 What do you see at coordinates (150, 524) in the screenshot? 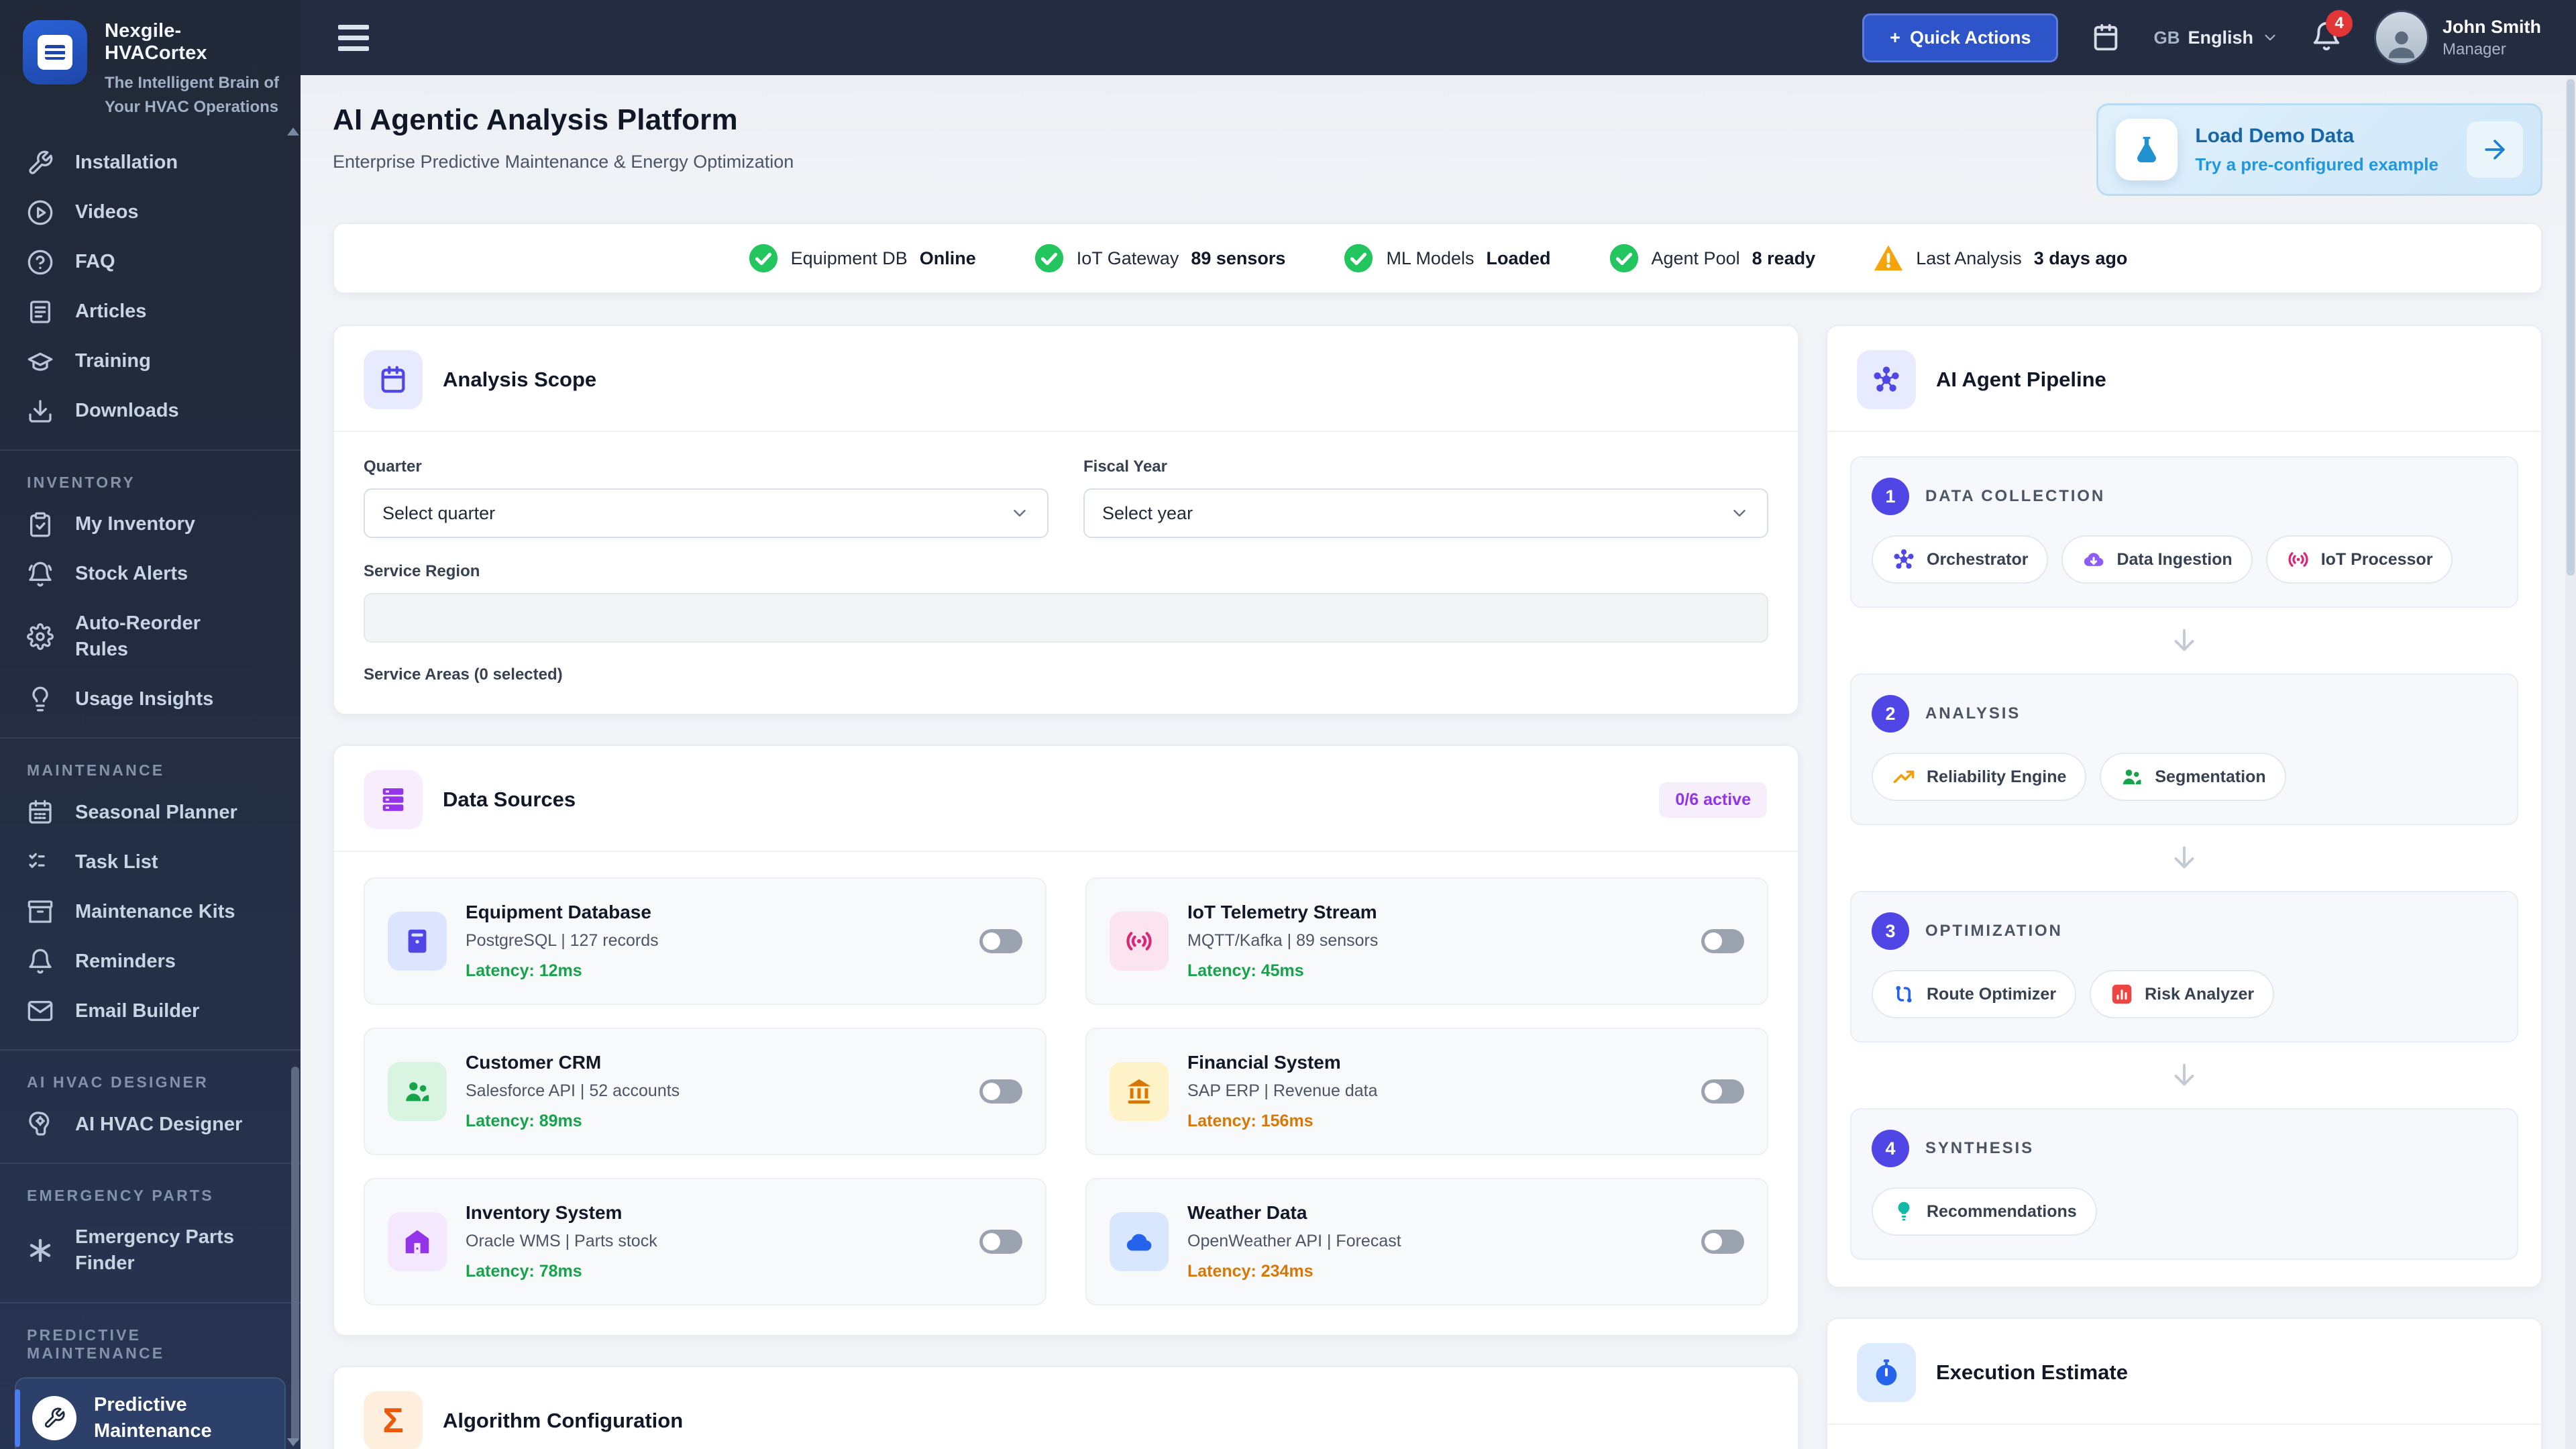
I see `sidebar-item-my-inventory: My Inventory` at bounding box center [150, 524].